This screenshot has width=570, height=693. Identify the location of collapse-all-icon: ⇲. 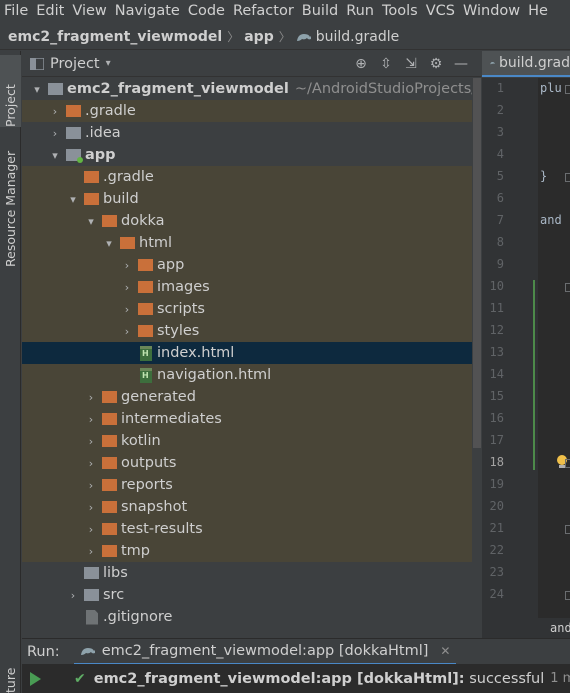
(411, 64).